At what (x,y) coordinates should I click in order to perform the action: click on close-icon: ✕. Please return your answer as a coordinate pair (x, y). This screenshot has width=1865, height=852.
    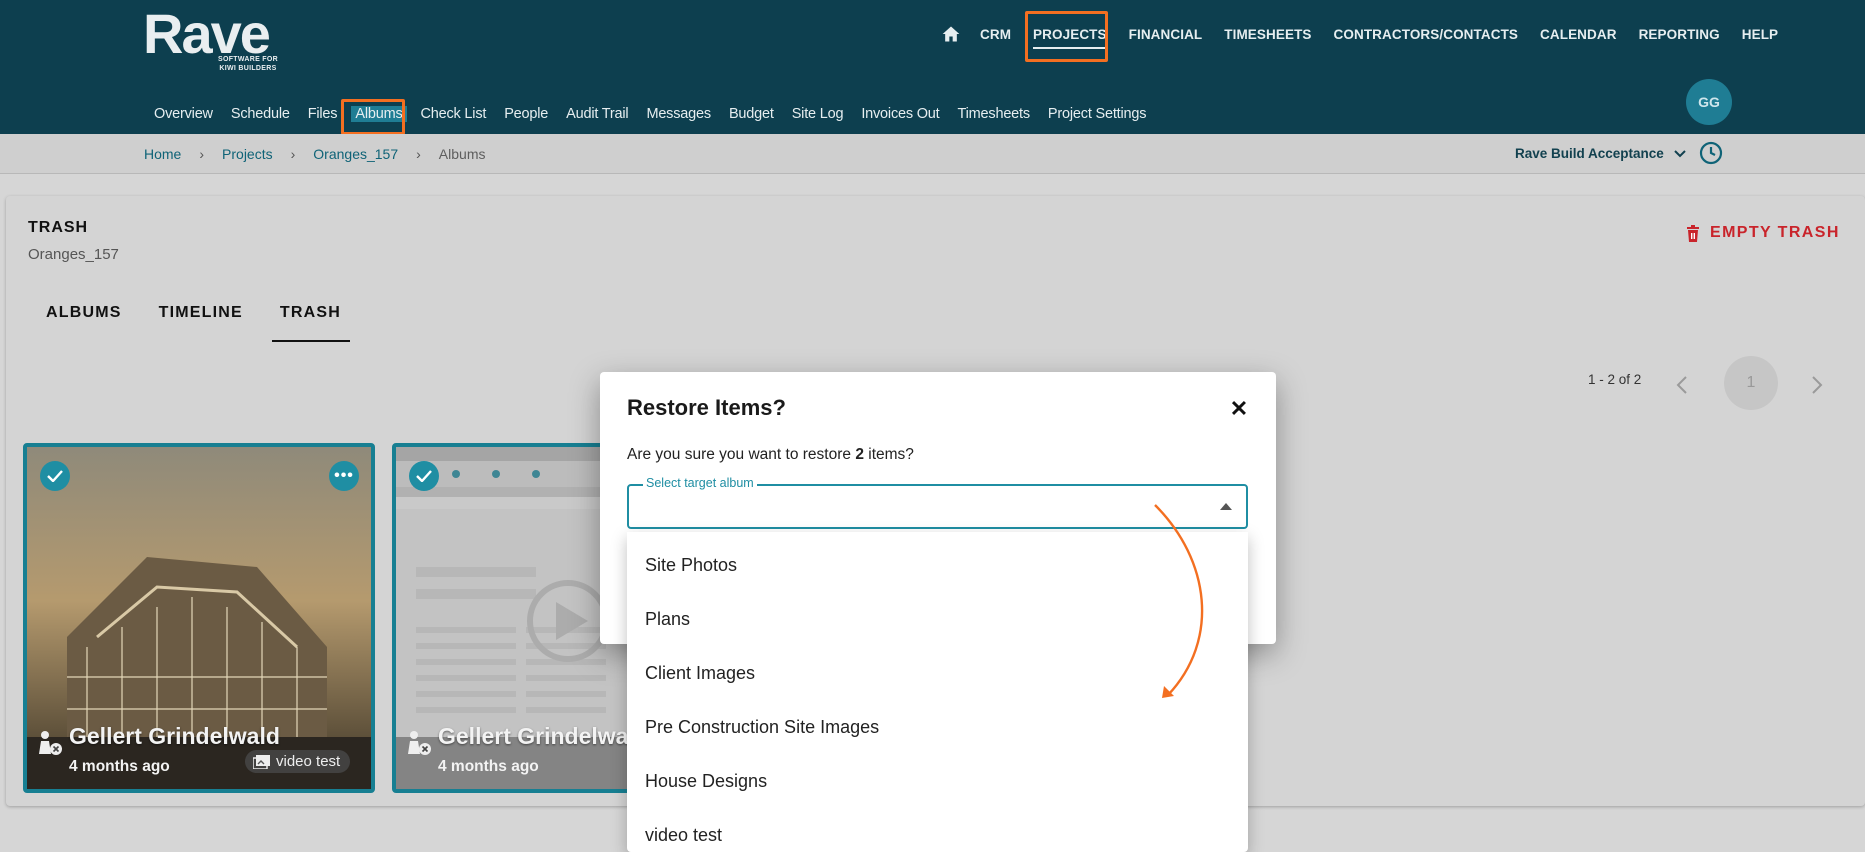
    Looking at the image, I should click on (1239, 409).